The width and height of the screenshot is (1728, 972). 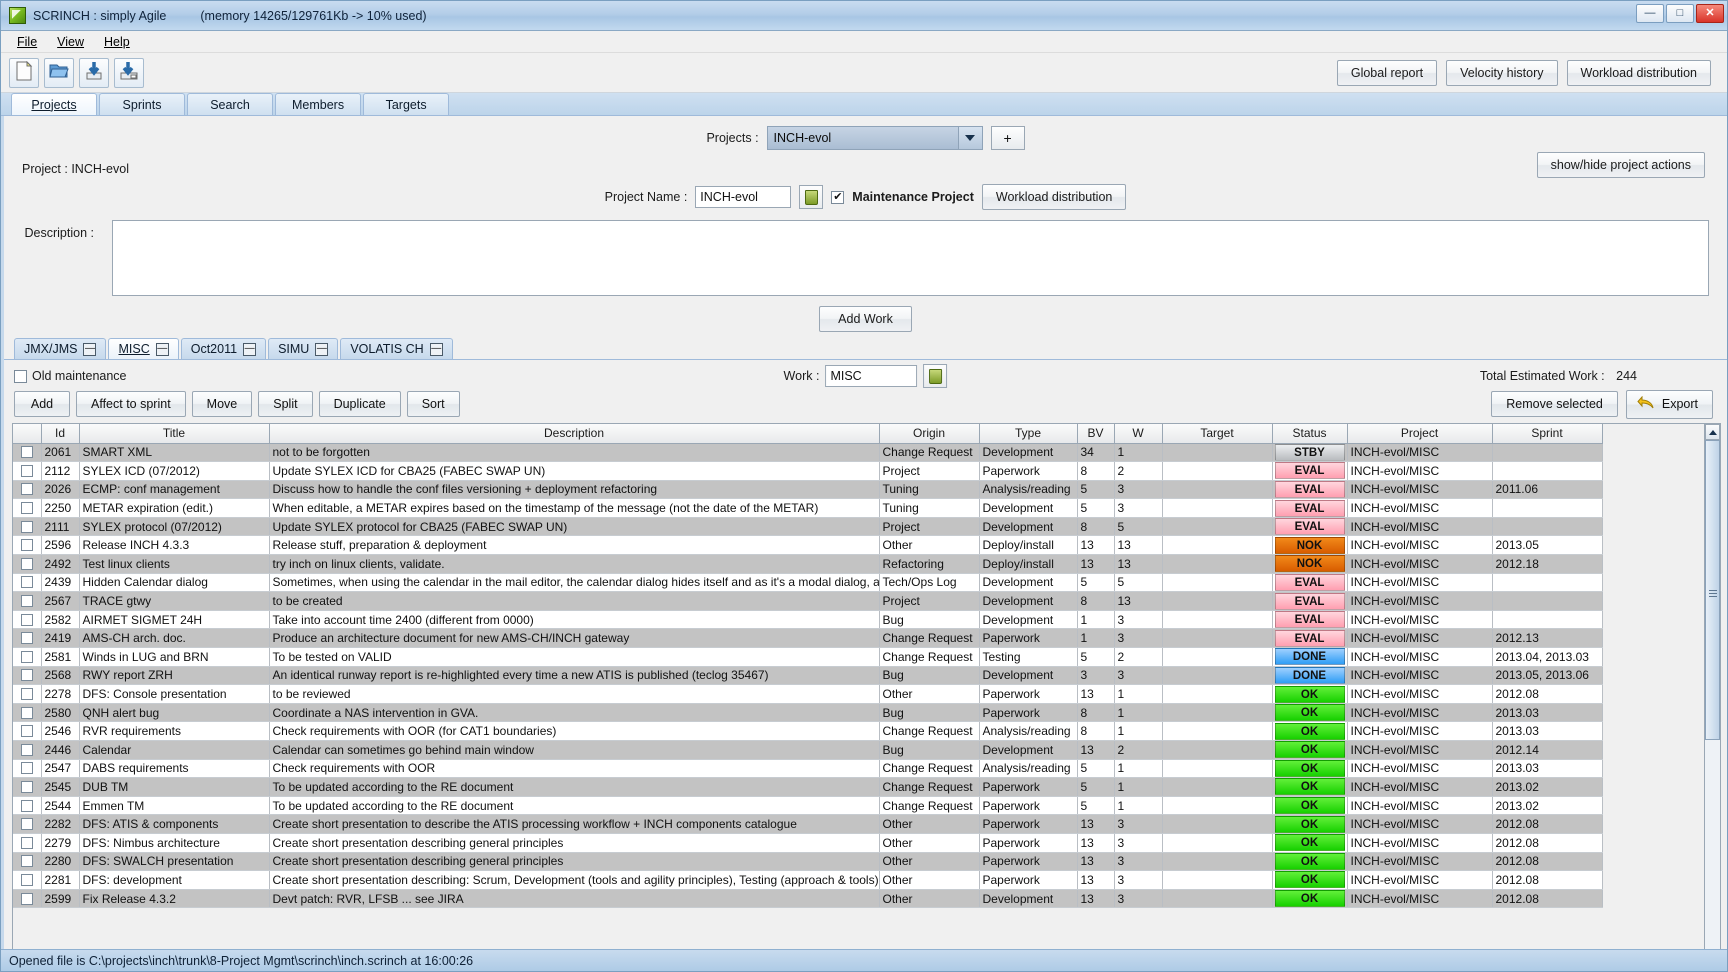 I want to click on duplicate-button: Duplicate, so click(x=359, y=404).